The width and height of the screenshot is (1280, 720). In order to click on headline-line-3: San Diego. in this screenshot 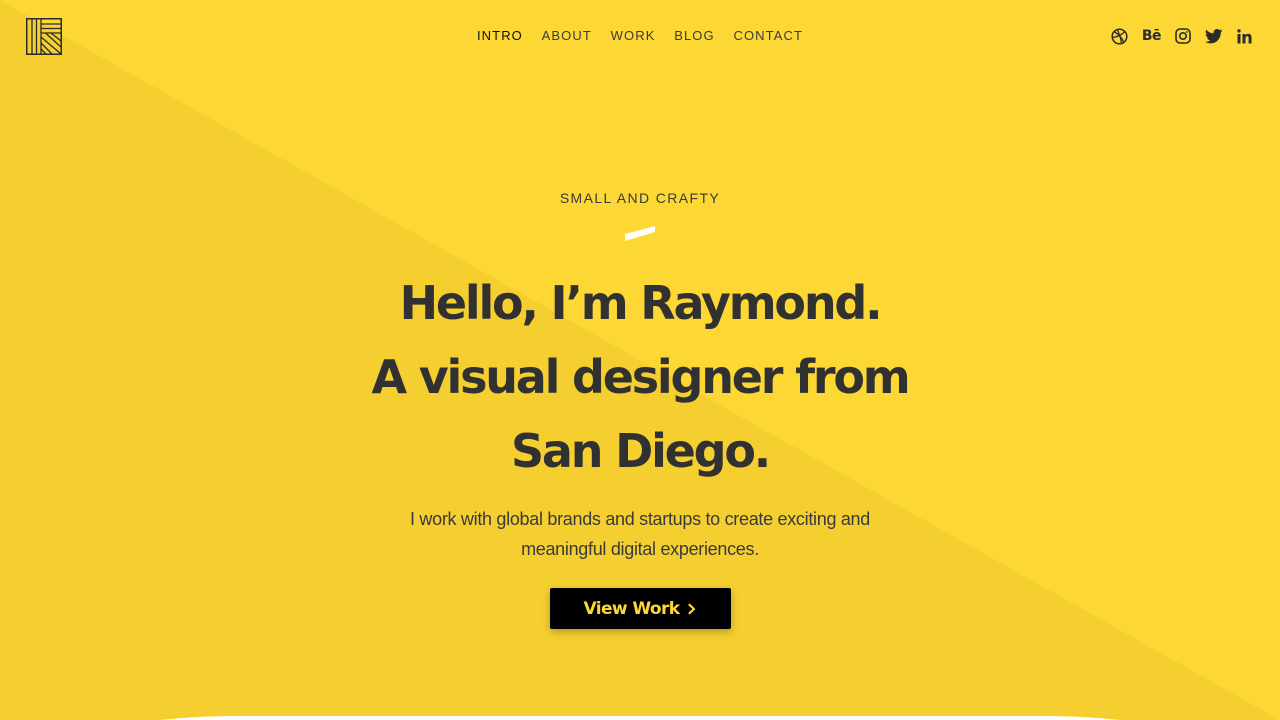, I will do `click(640, 451)`.